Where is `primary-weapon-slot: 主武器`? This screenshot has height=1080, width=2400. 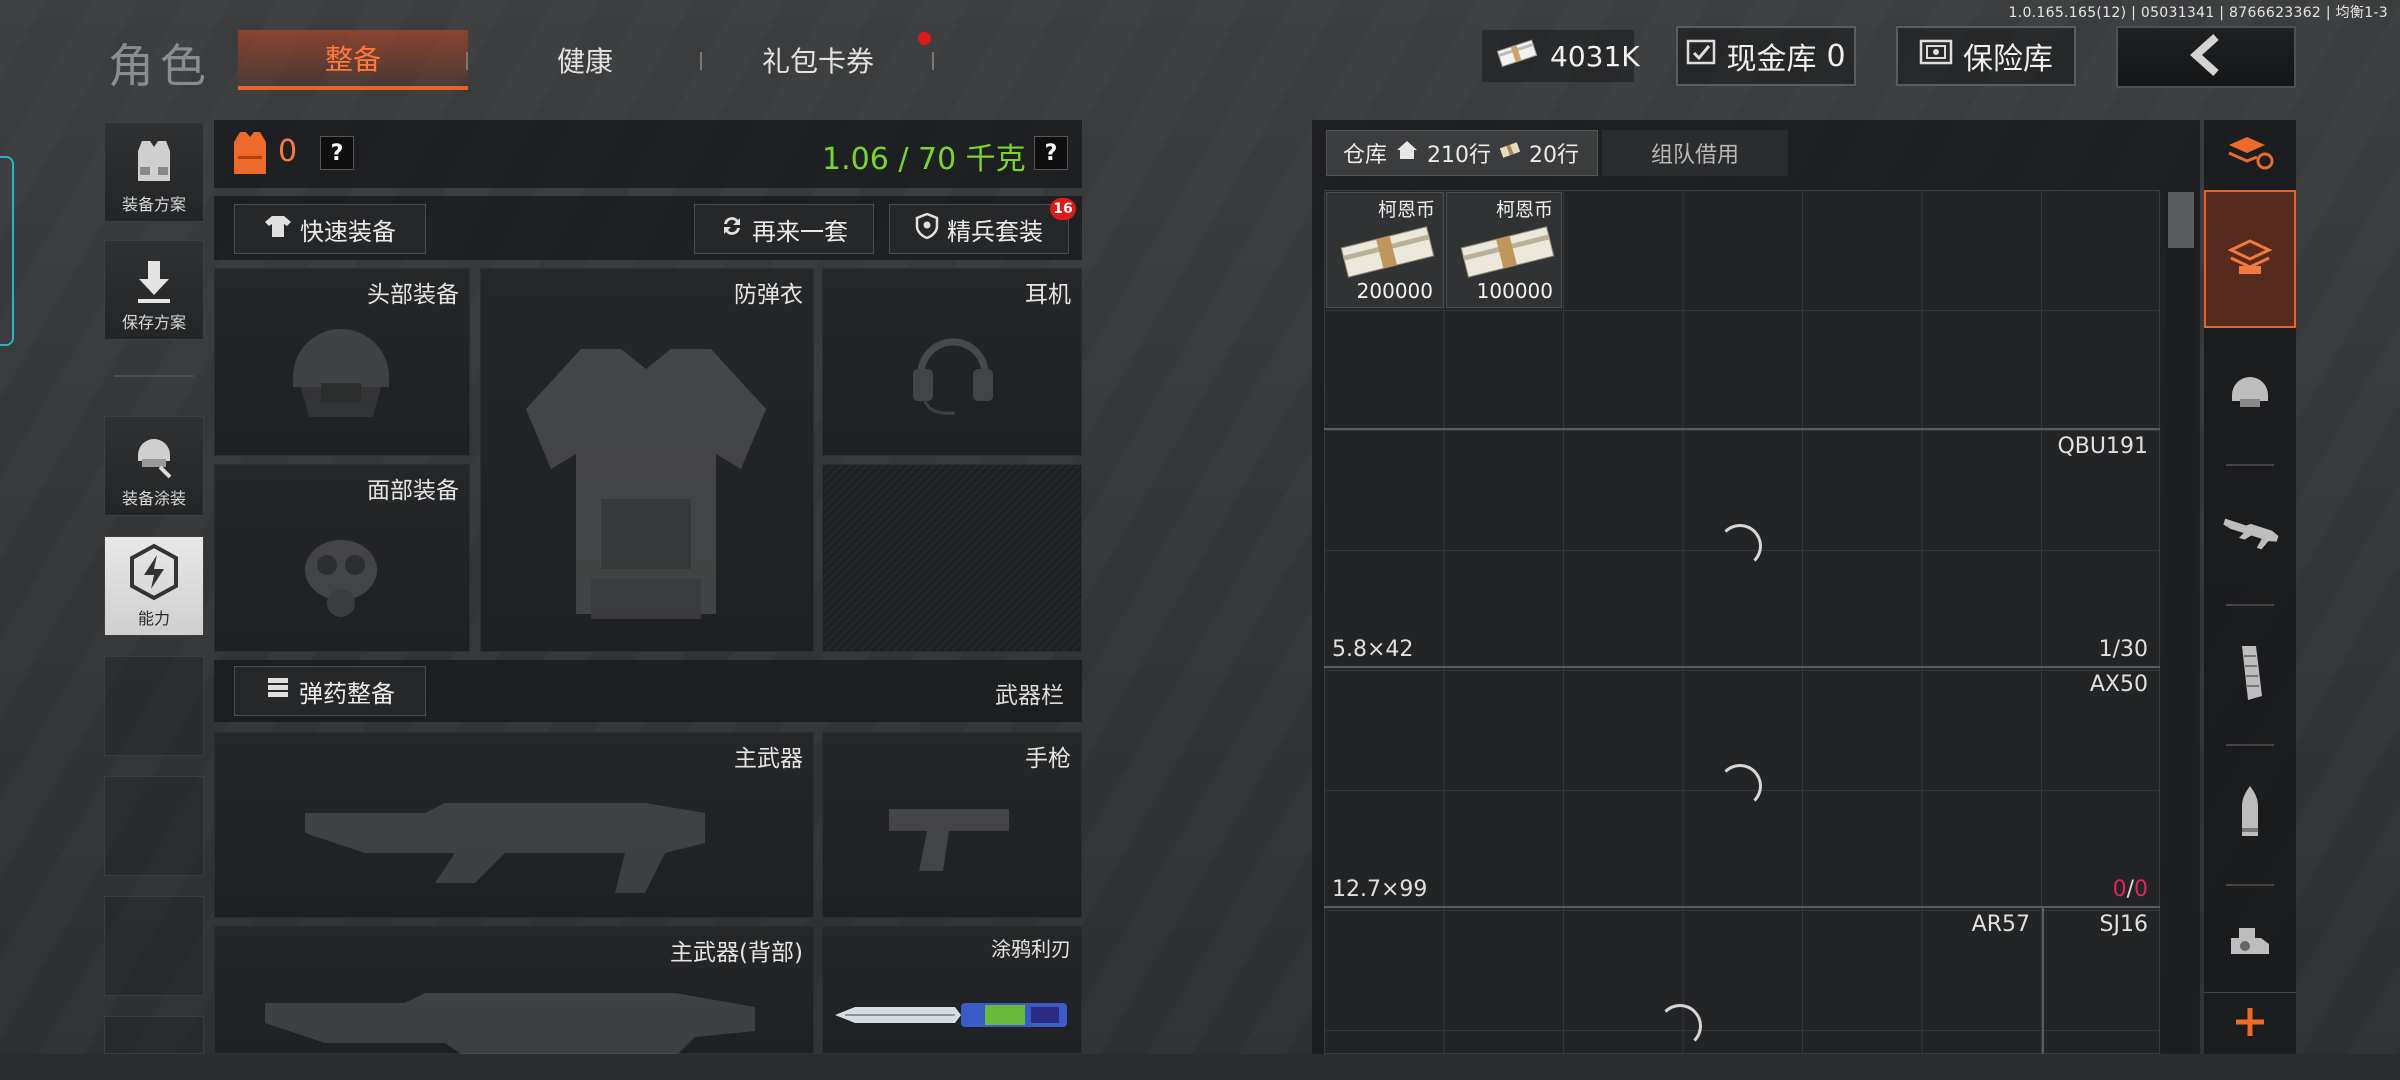
primary-weapon-slot: 主武器 is located at coordinates (514, 825).